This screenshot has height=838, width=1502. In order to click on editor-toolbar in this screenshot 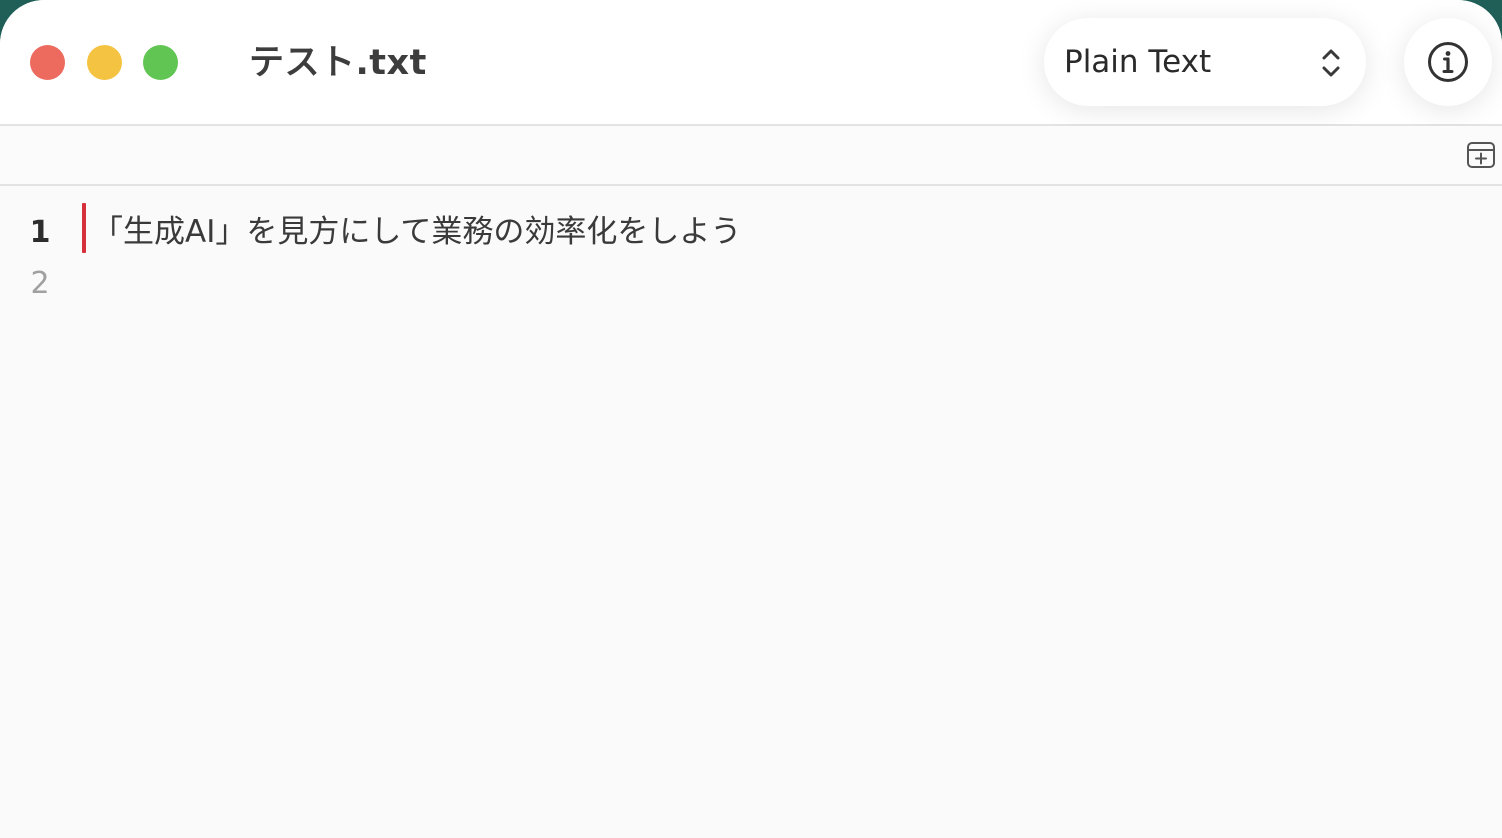, I will do `click(751, 156)`.